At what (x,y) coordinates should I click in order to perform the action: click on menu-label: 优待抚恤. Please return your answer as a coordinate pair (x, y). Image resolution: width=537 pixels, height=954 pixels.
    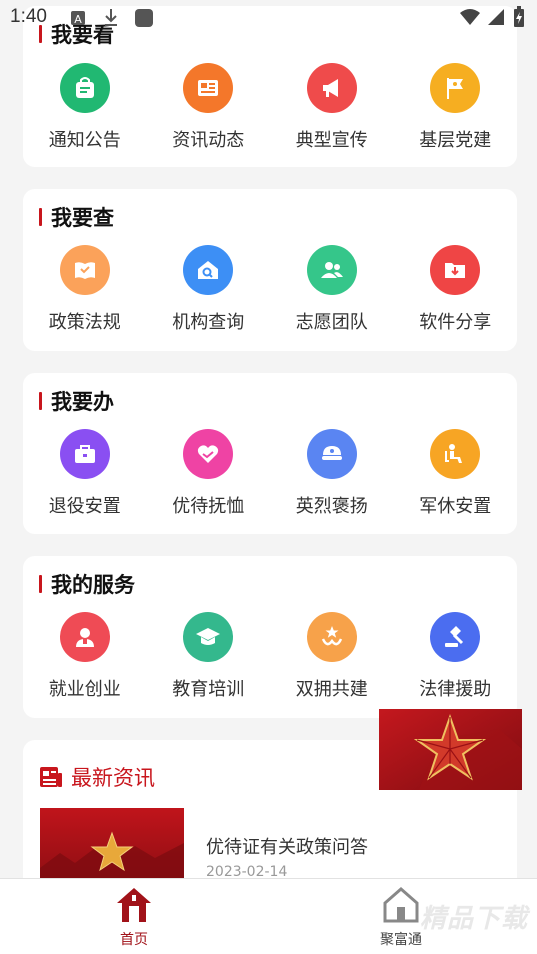
    Looking at the image, I should click on (208, 506).